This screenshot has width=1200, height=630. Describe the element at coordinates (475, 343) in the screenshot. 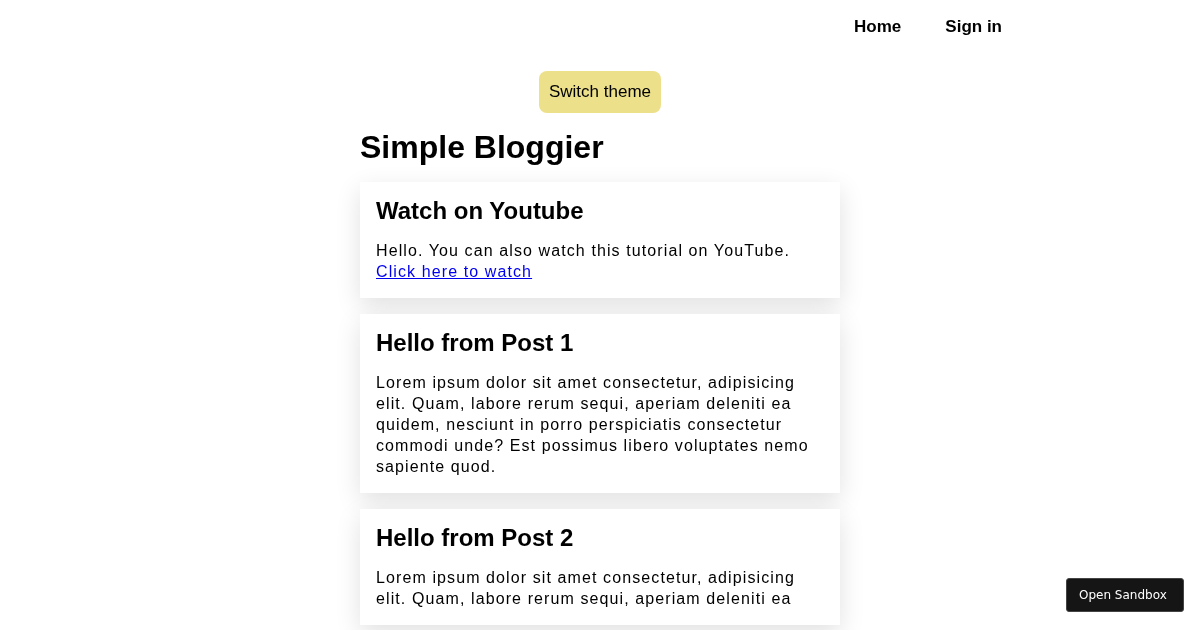

I see `post-title: Hello from Post 1` at that location.